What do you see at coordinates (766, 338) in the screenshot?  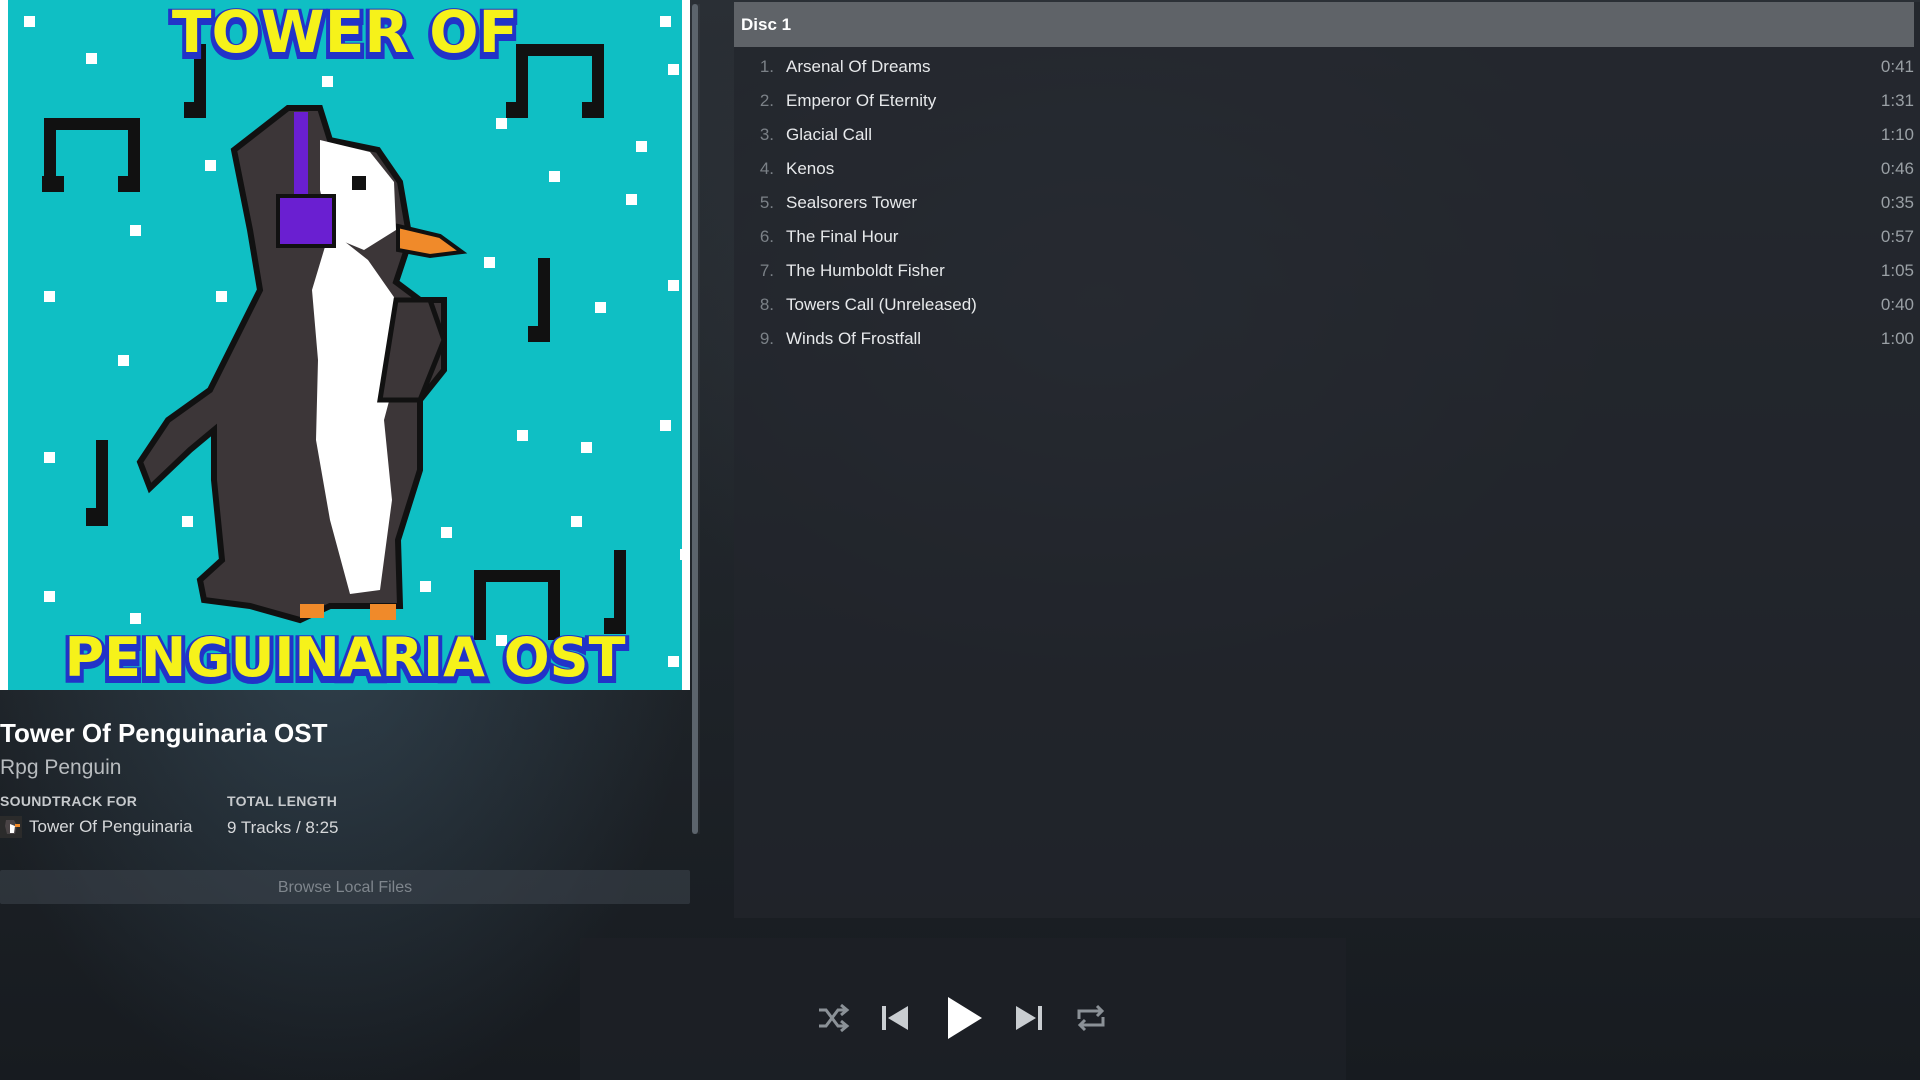 I see `track-number: 9.` at bounding box center [766, 338].